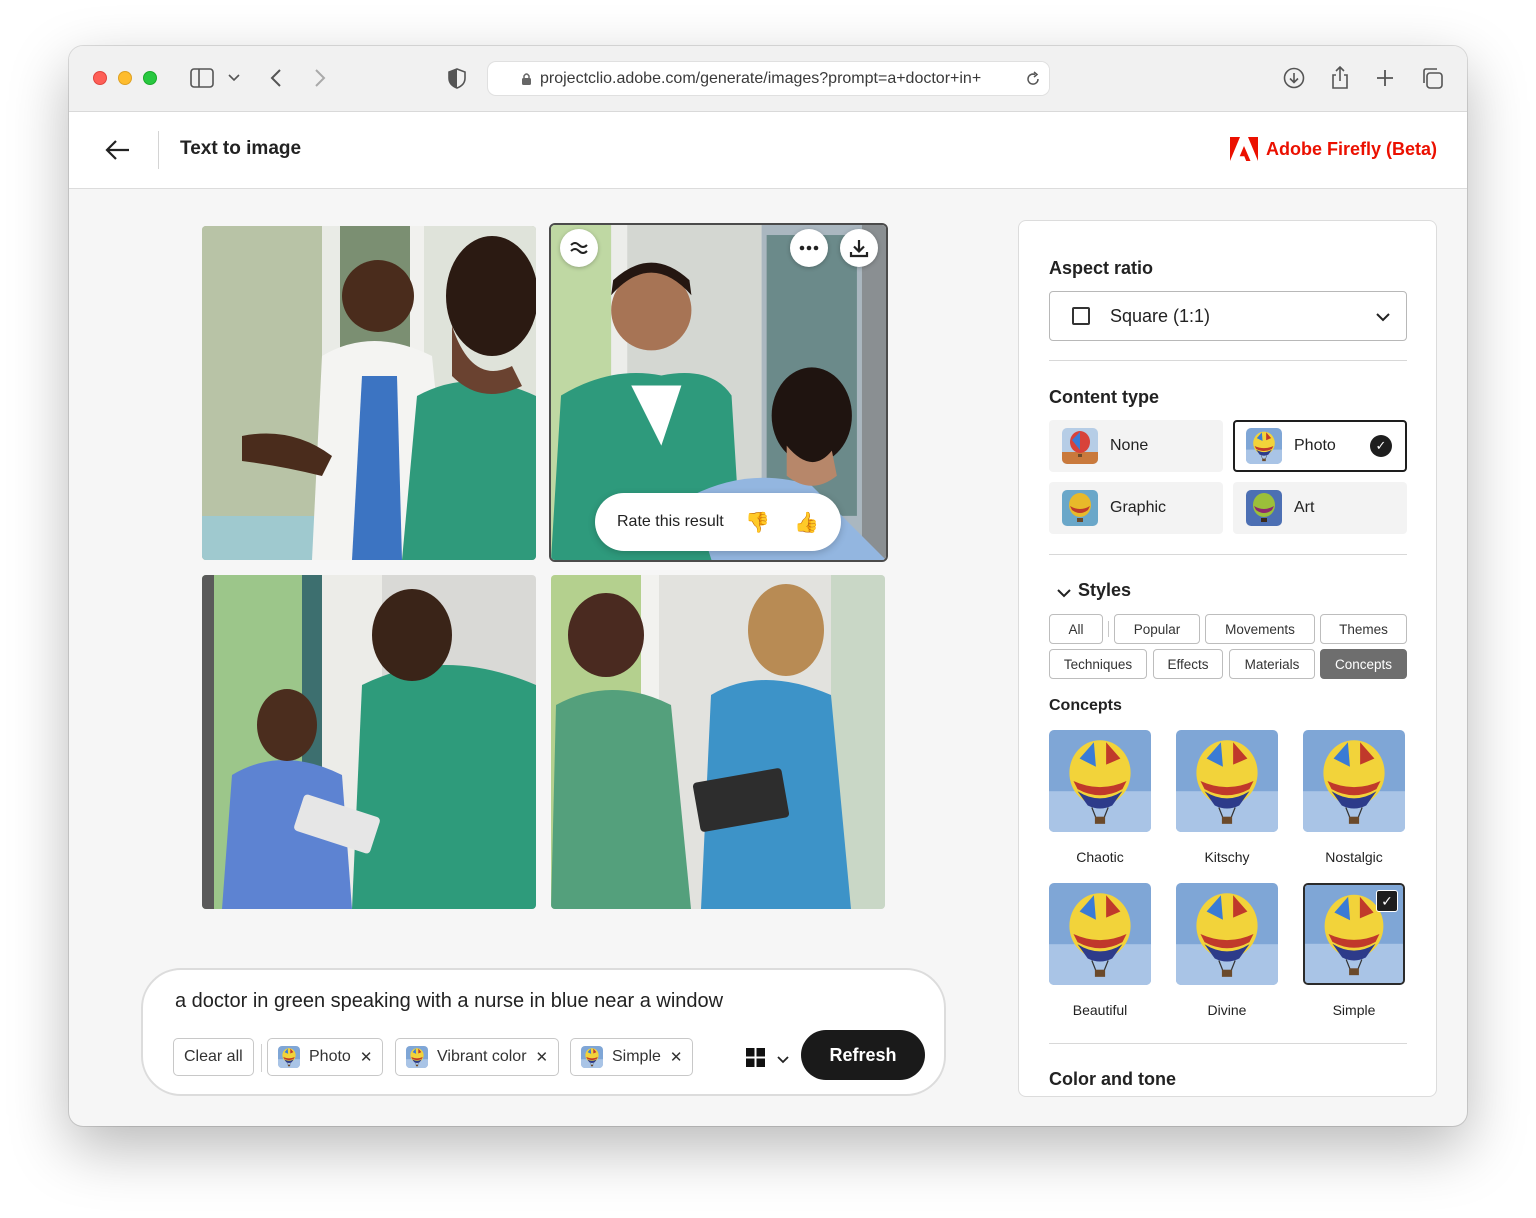 This screenshot has height=1218, width=1536. I want to click on tab-popular: Popular, so click(1157, 629).